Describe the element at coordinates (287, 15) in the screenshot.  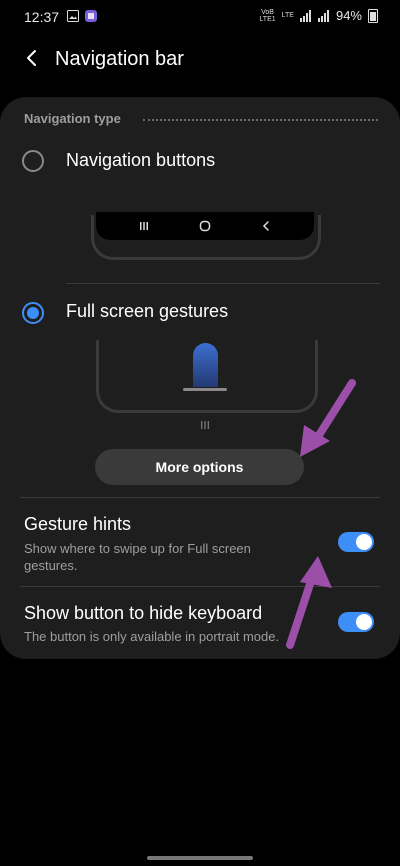
I see `lte-indicator: LTE` at that location.